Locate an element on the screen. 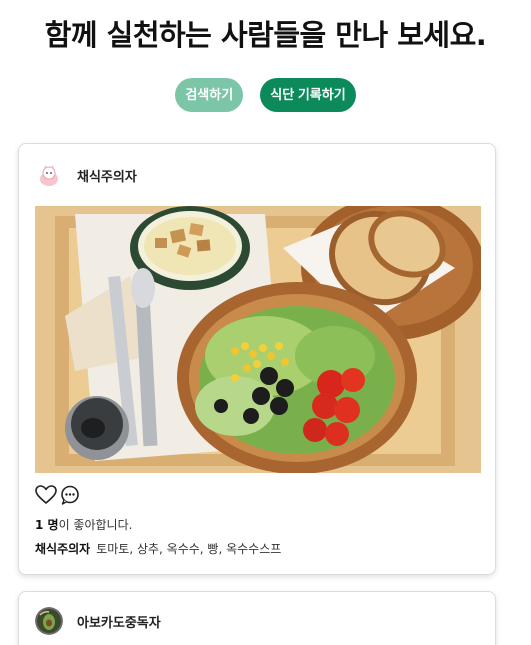 The height and width of the screenshot is (645, 531). likes-suffix: 이 좋아합니다. is located at coordinates (95, 525).